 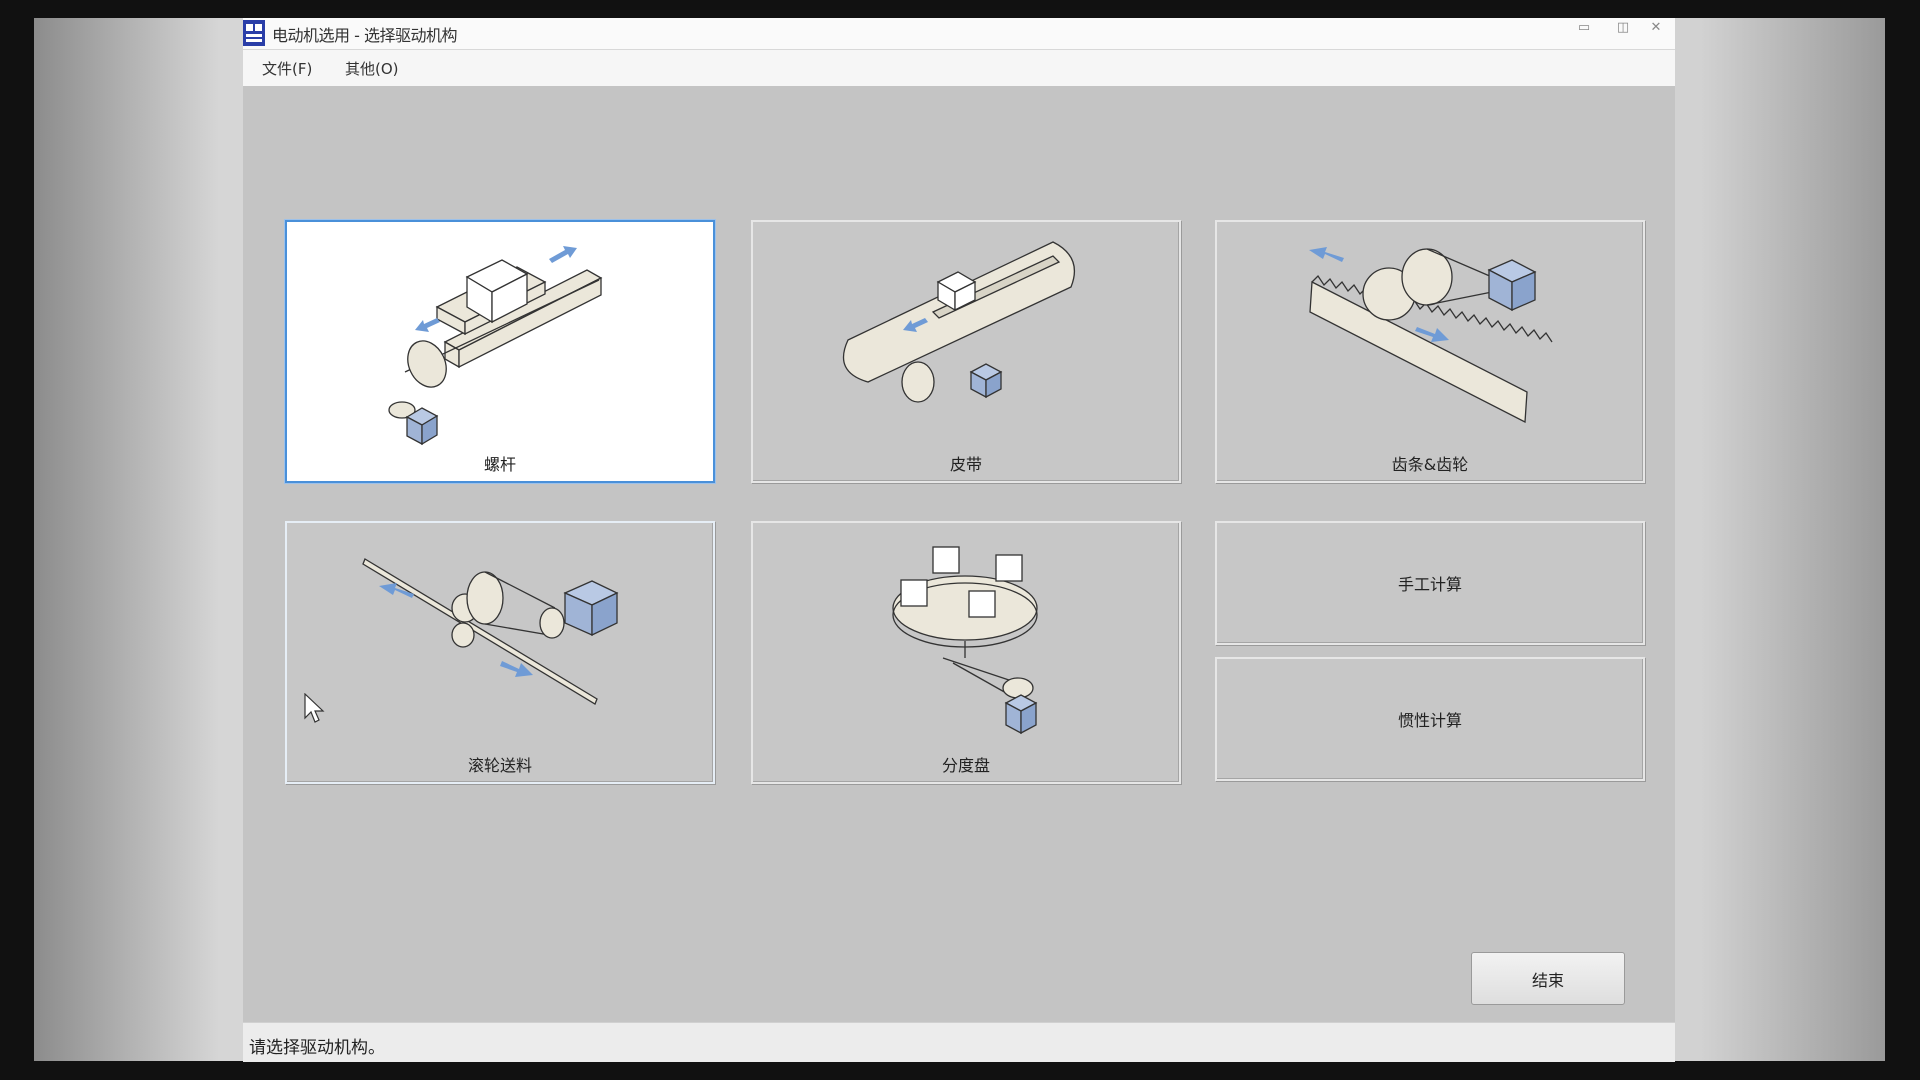 What do you see at coordinates (1548, 978) in the screenshot?
I see `end-button: 结束` at bounding box center [1548, 978].